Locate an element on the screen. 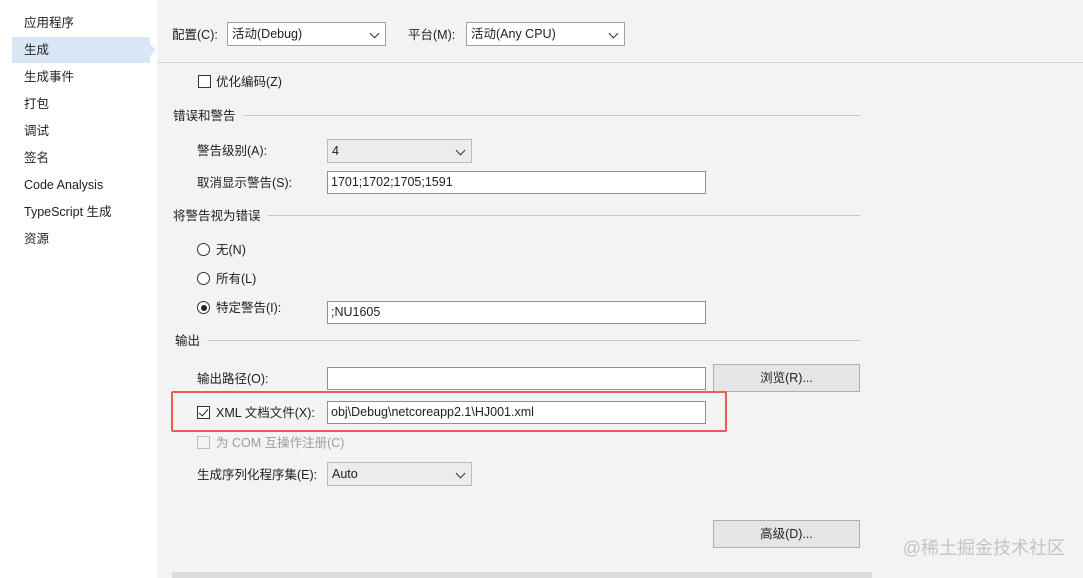 Image resolution: width=1083 pixels, height=578 pixels. treat-none-label: 无(N) is located at coordinates (231, 250).